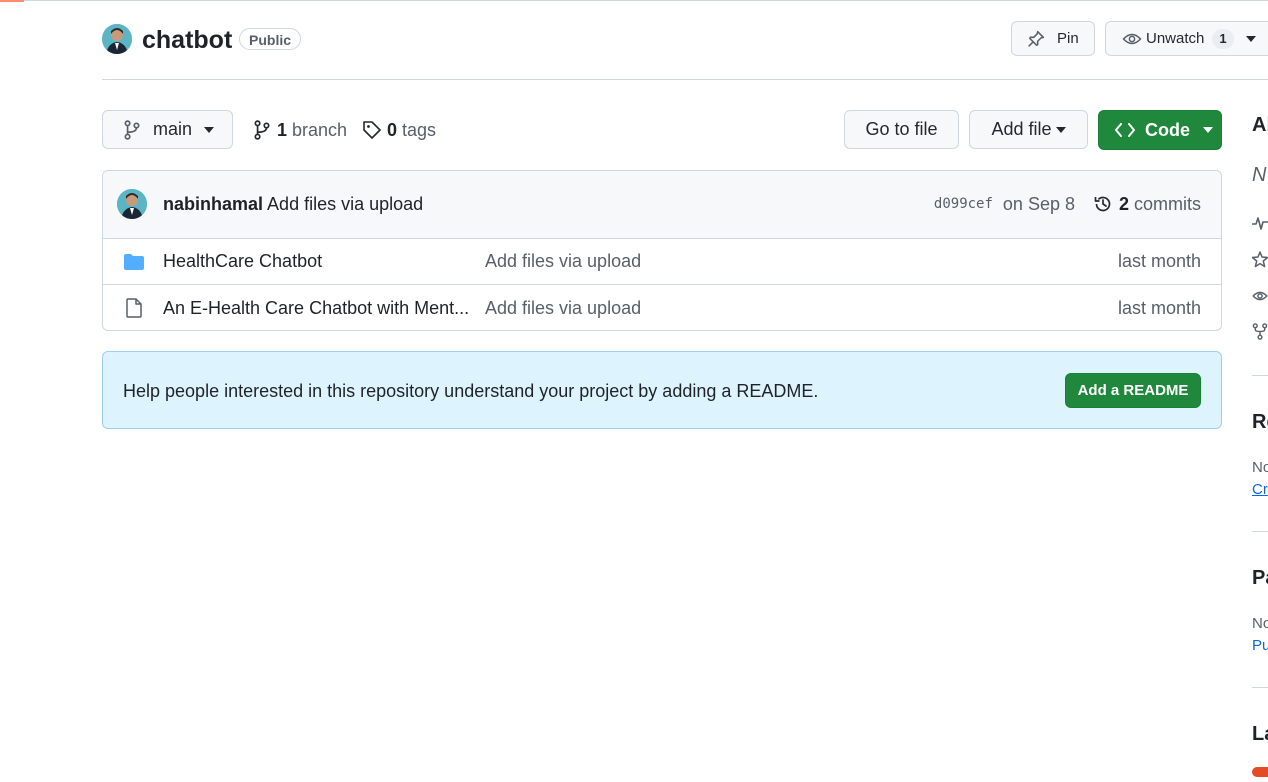 Image resolution: width=1268 pixels, height=782 pixels. I want to click on code-button: Code, so click(1160, 130).